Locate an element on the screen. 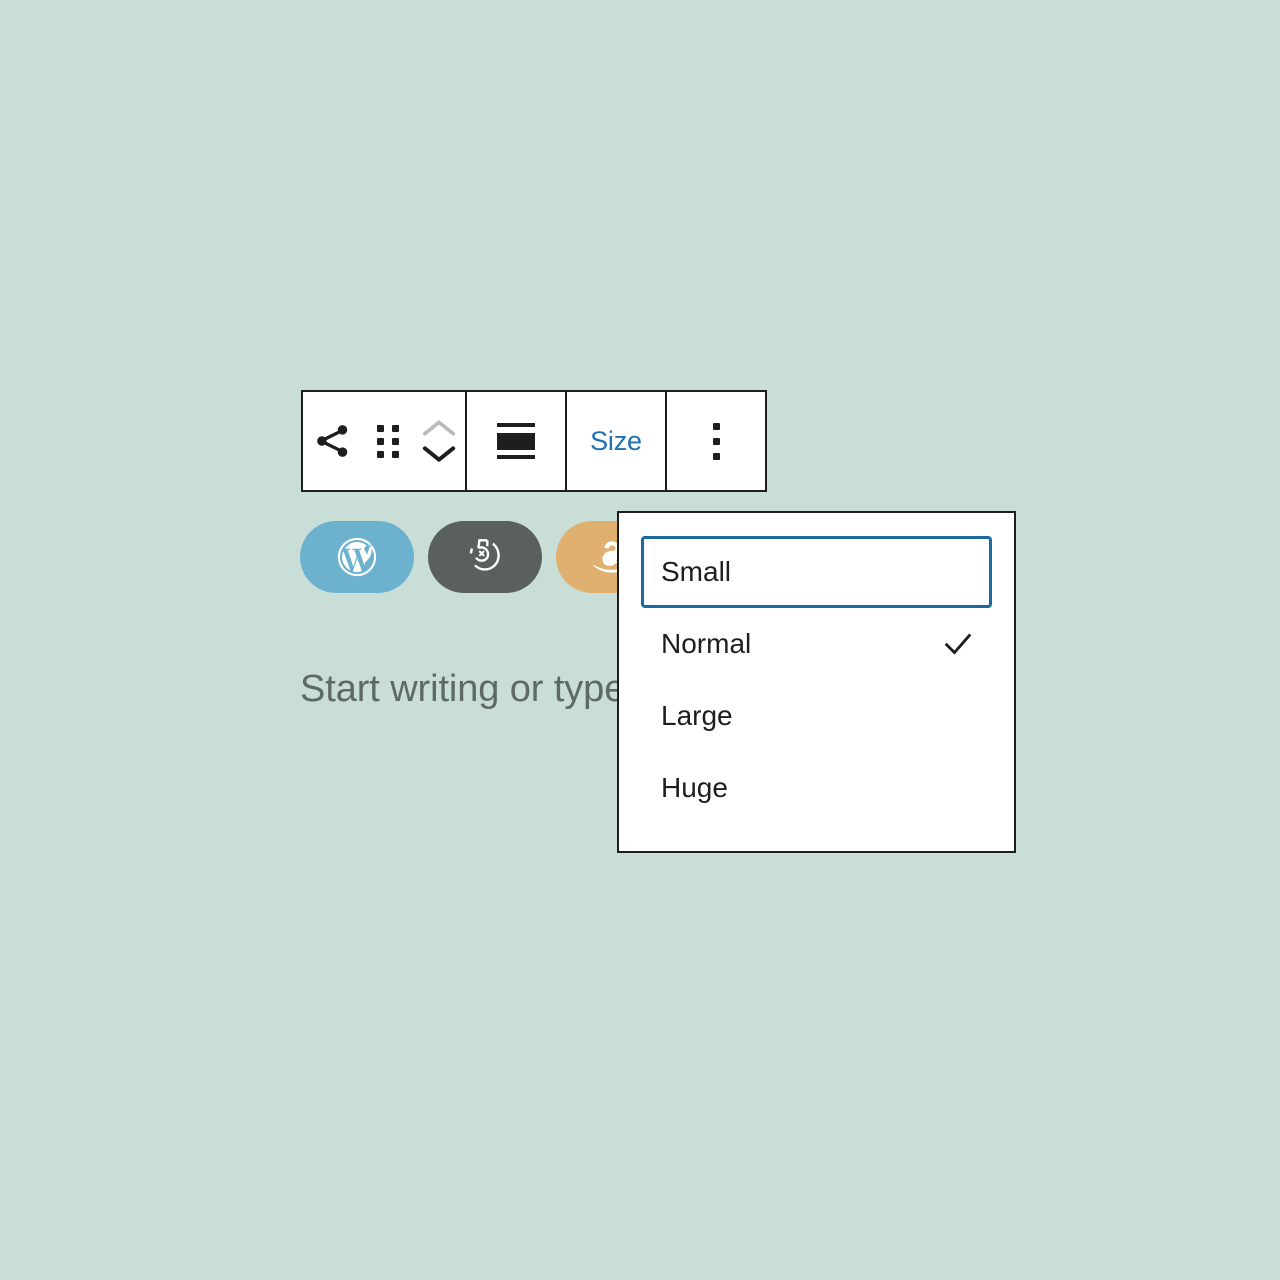 This screenshot has height=1280, width=1280. social-links-row is located at coordinates (485, 557).